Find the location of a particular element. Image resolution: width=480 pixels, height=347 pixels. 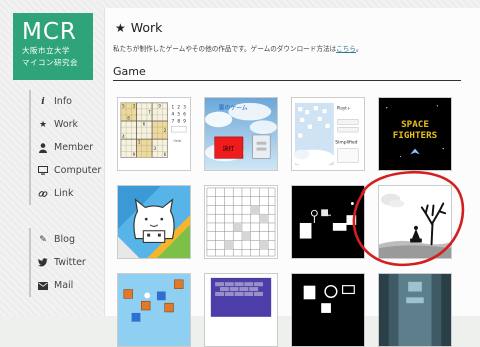

sudoku-button-label: Hello is located at coordinates (177, 141).